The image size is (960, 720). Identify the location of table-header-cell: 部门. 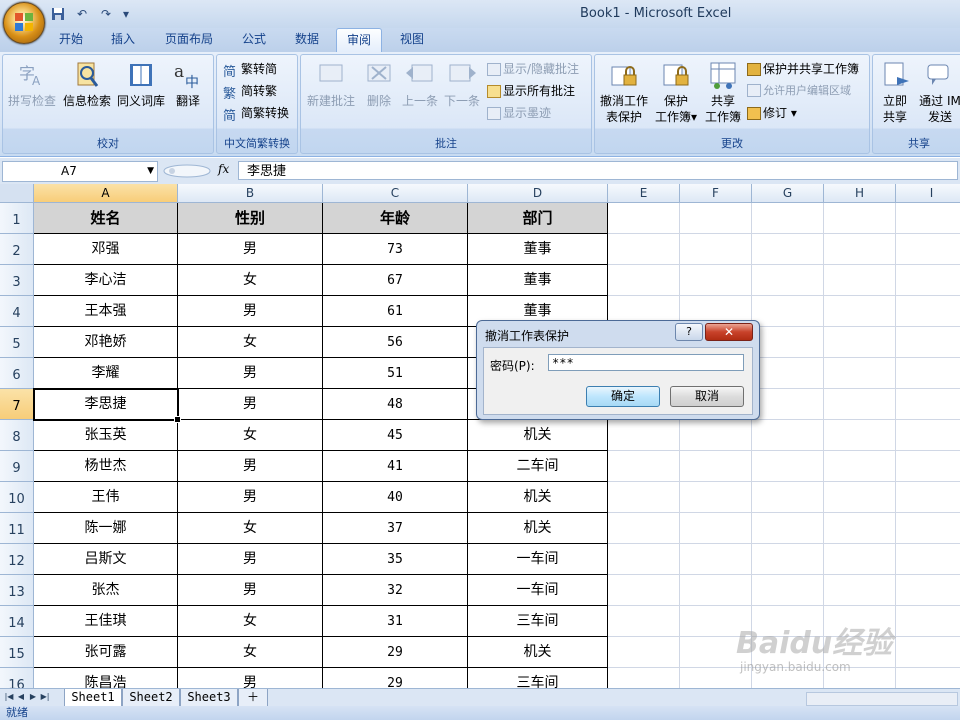
(538, 218).